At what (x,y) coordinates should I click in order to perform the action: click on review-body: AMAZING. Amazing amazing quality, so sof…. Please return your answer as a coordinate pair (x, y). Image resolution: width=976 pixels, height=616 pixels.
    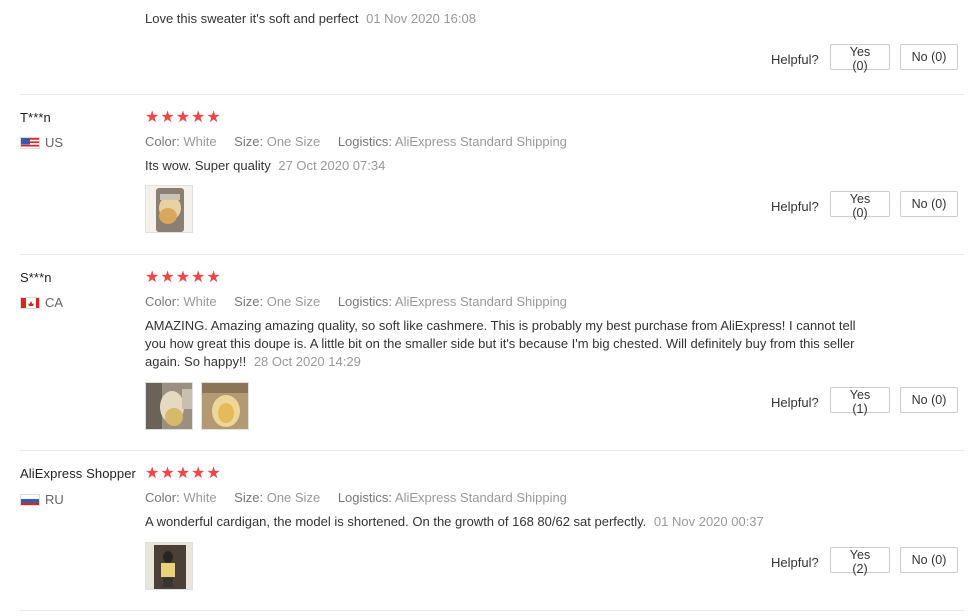
    Looking at the image, I should click on (500, 343).